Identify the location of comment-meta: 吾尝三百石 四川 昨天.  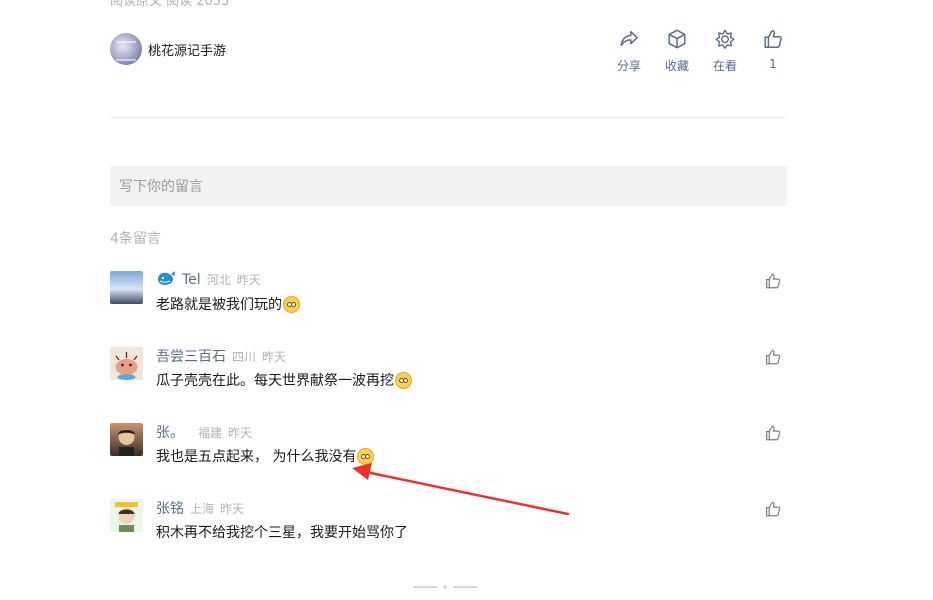
(221, 356).